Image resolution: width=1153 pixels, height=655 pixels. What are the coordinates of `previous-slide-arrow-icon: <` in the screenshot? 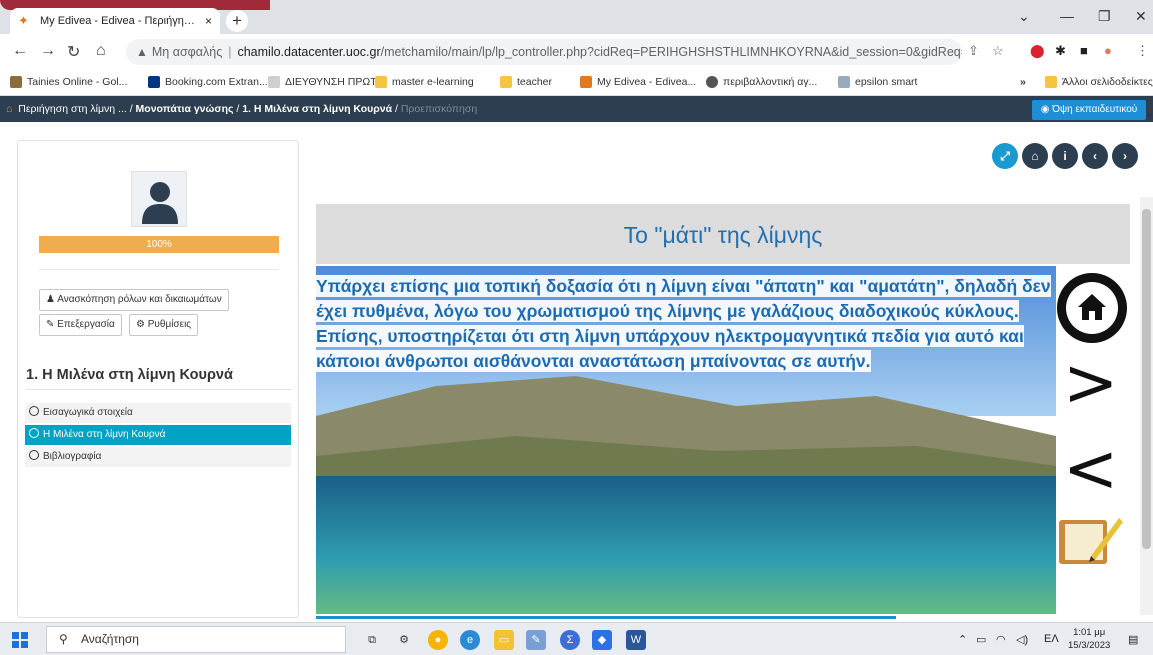 It's located at (1090, 469).